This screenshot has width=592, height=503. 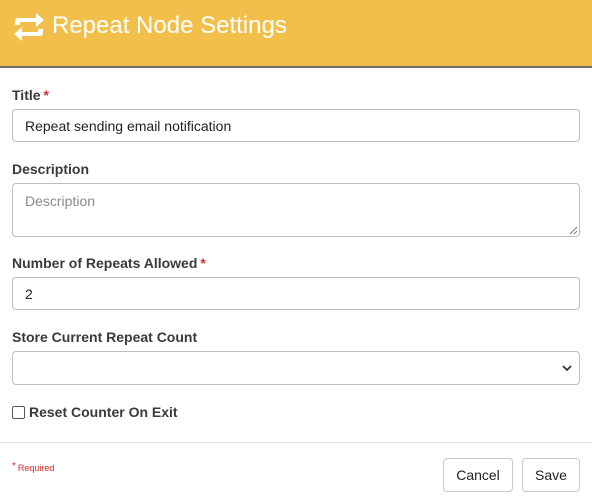 I want to click on title-input-value: Repeat sending email notification, so click(x=128, y=125).